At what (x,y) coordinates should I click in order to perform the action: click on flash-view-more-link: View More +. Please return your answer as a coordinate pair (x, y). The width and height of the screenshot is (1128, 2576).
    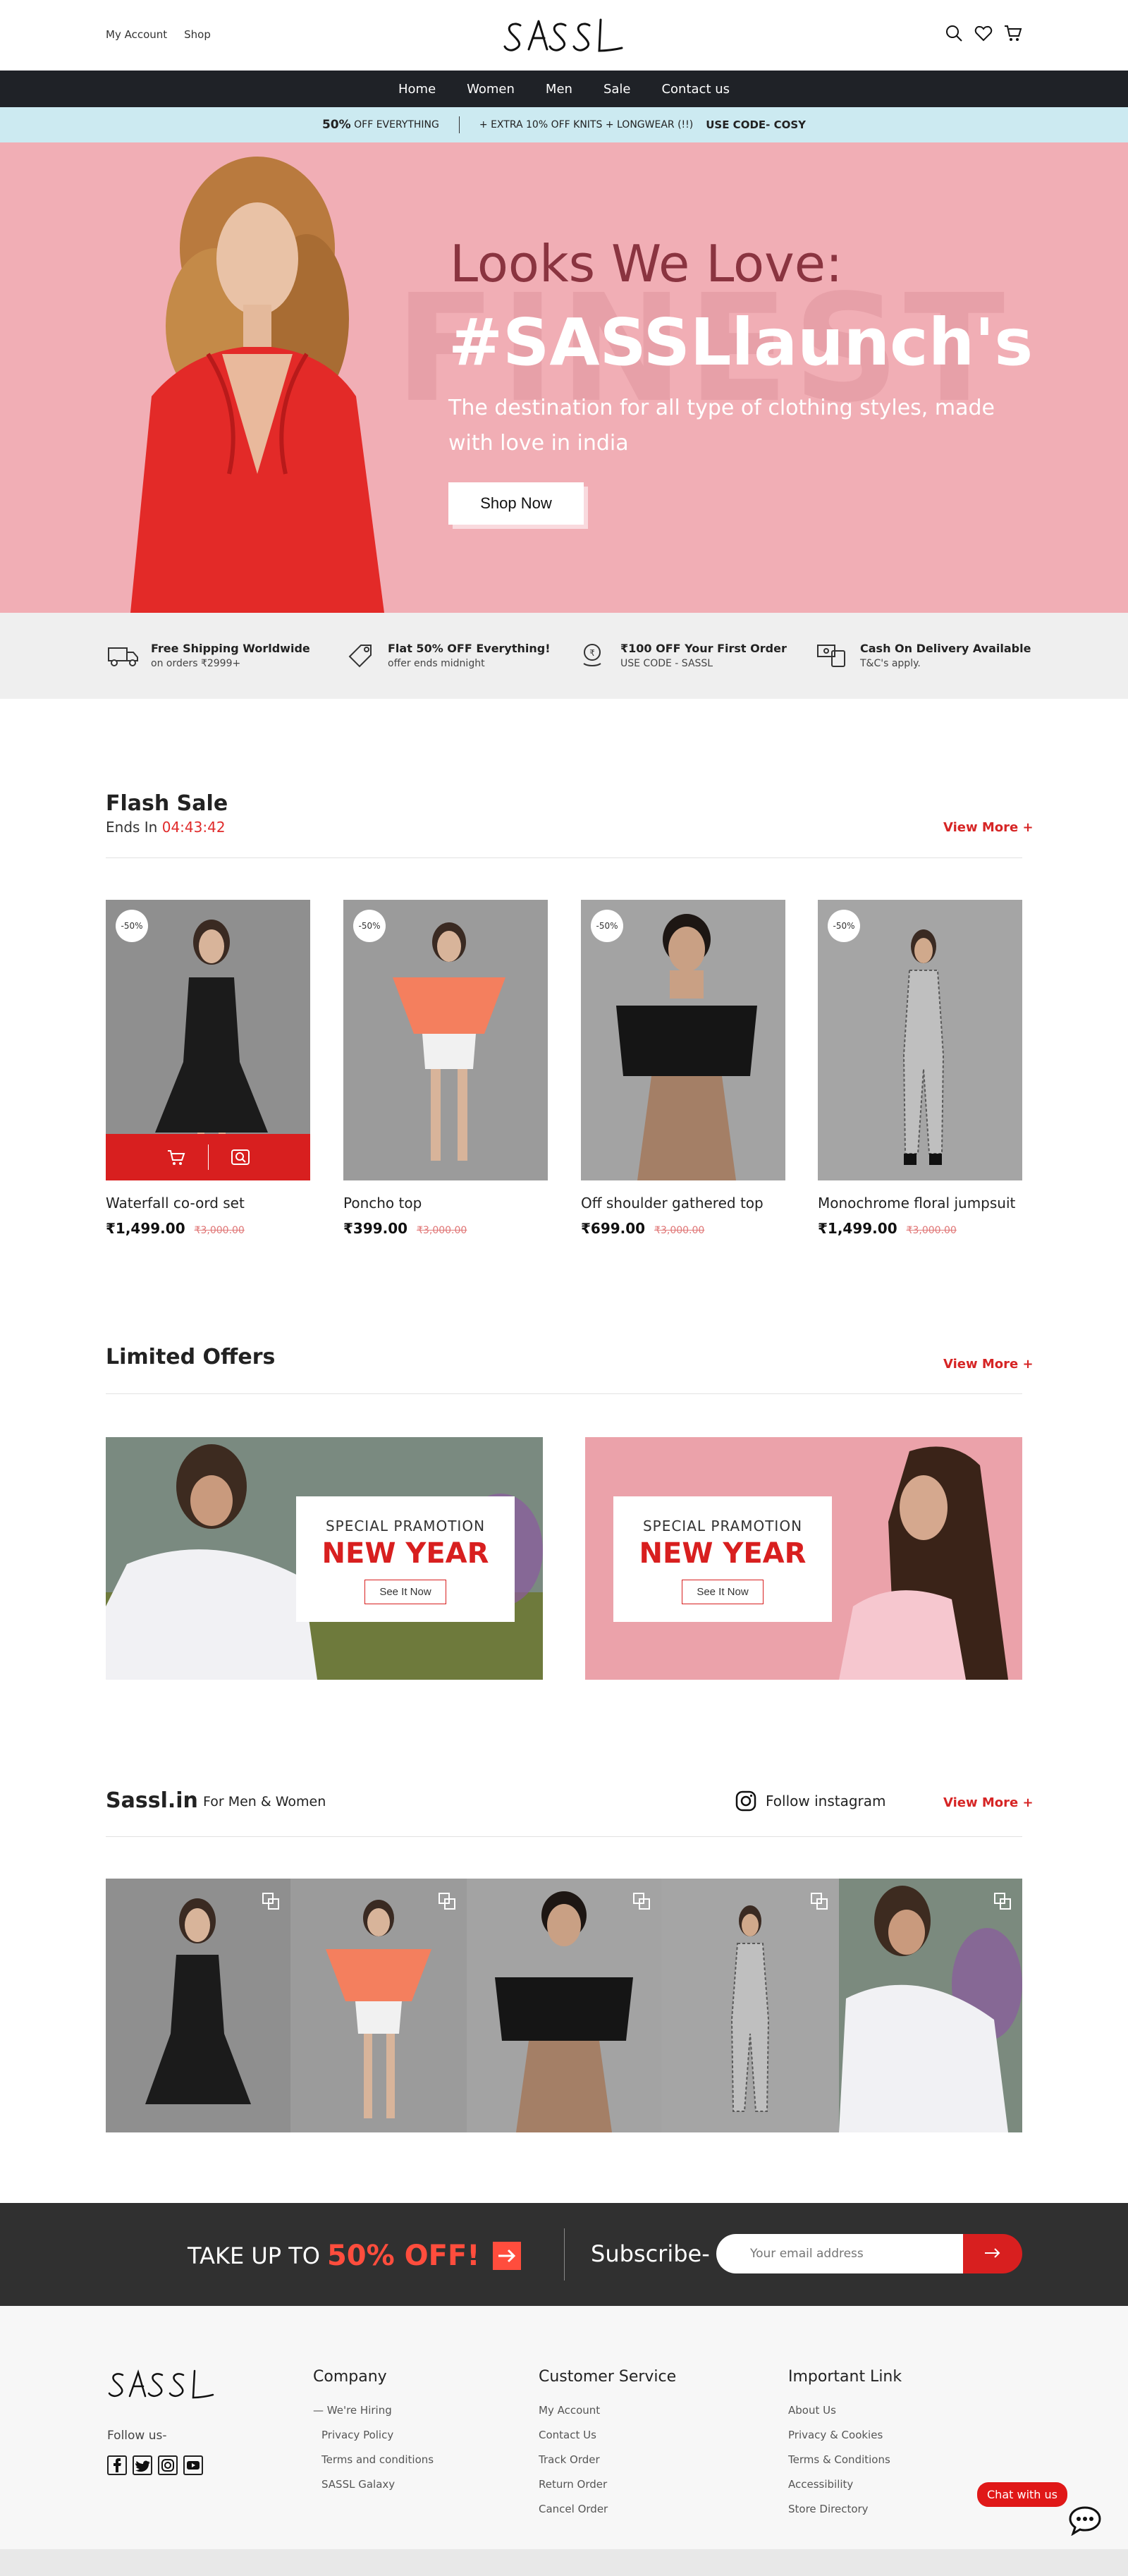
    Looking at the image, I should click on (988, 828).